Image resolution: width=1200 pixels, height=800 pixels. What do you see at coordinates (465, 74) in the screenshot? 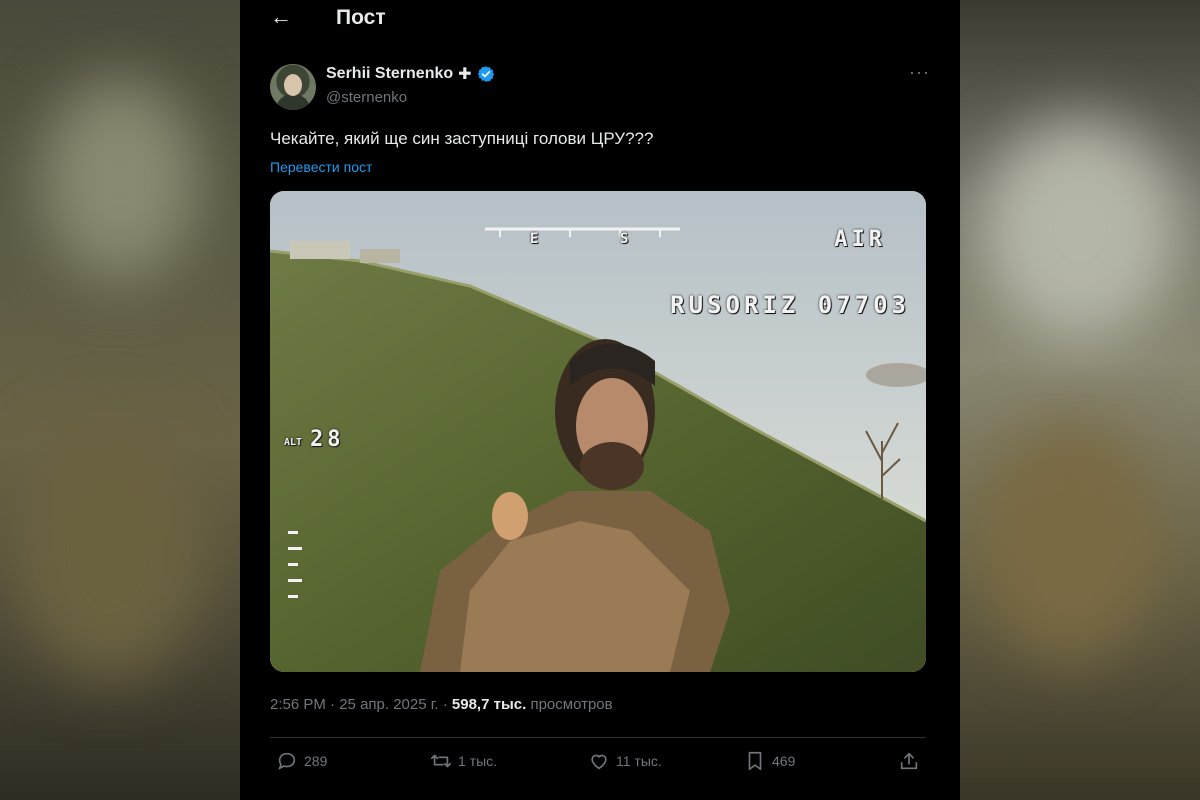
I see `plus-icon: ✚` at bounding box center [465, 74].